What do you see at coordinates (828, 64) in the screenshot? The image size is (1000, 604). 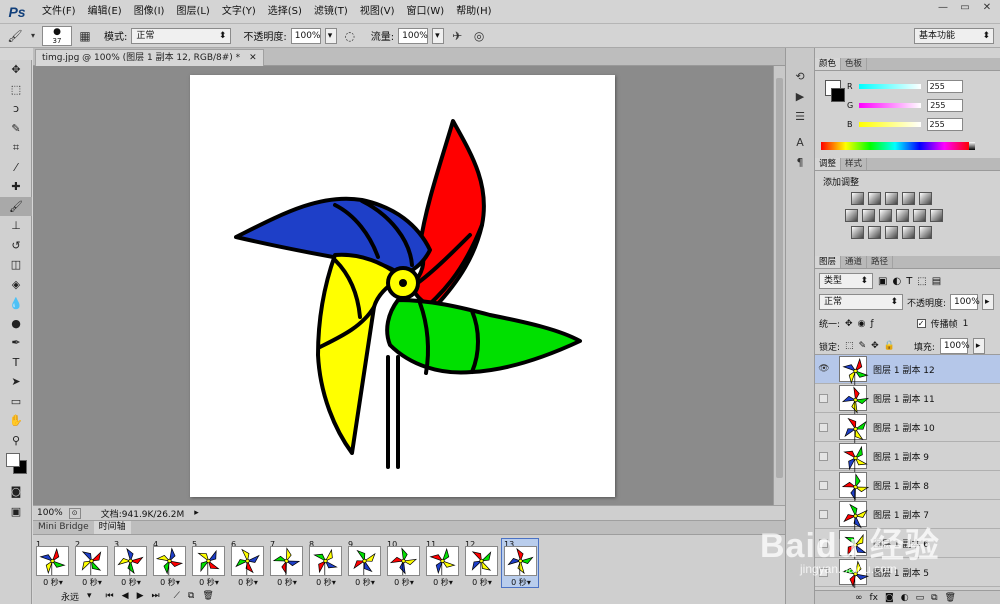 I see `tab-color: 颜色` at bounding box center [828, 64].